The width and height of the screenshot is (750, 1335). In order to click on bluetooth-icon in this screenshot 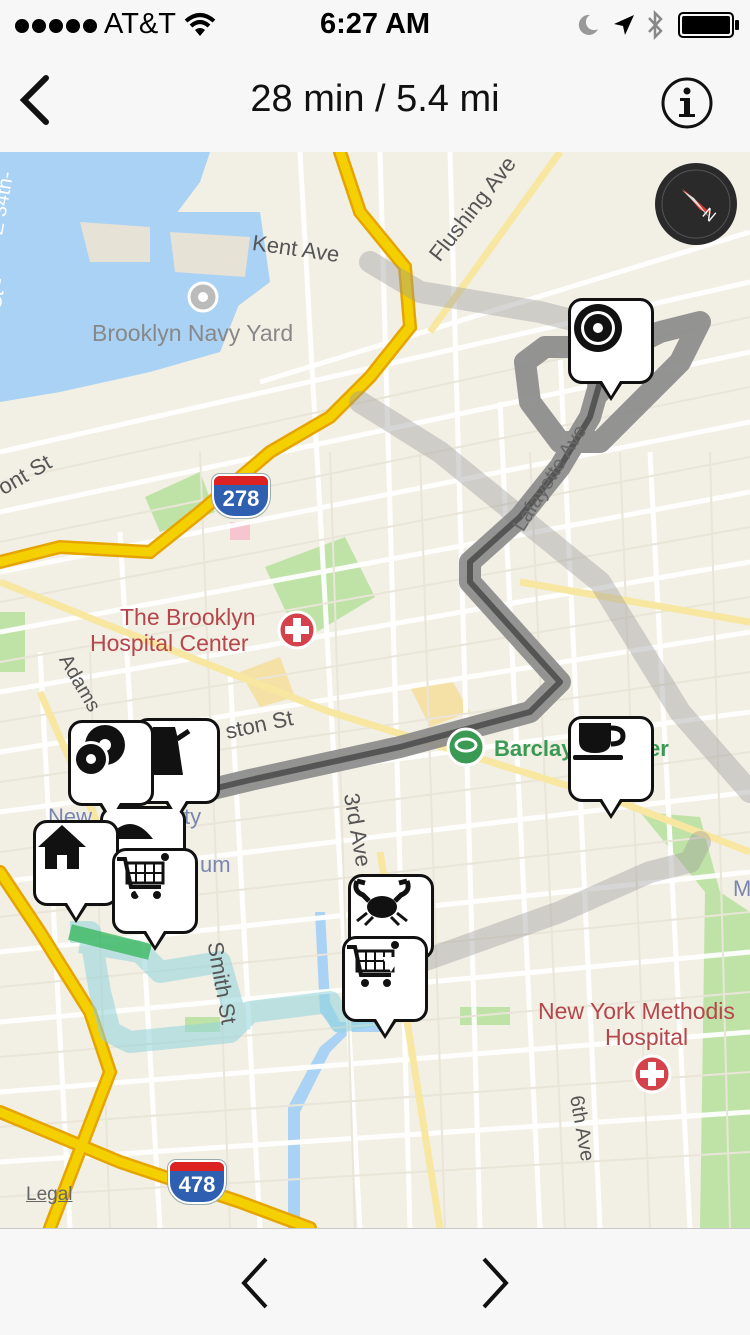, I will do `click(655, 25)`.